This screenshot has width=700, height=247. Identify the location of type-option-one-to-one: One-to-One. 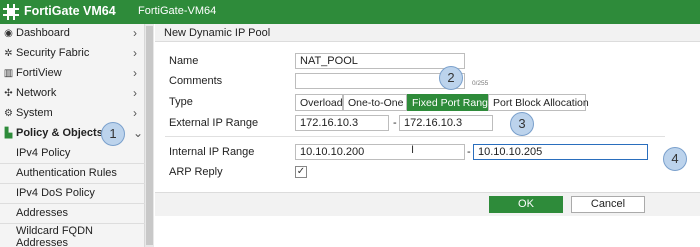
(375, 102).